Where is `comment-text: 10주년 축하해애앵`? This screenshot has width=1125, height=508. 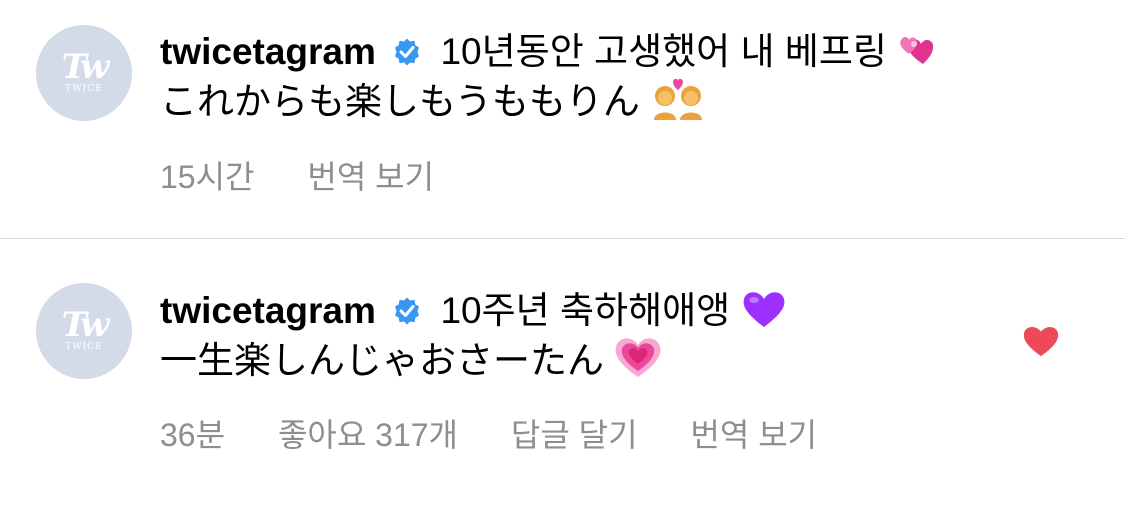 comment-text: 10주년 축하해애앵 is located at coordinates (585, 310).